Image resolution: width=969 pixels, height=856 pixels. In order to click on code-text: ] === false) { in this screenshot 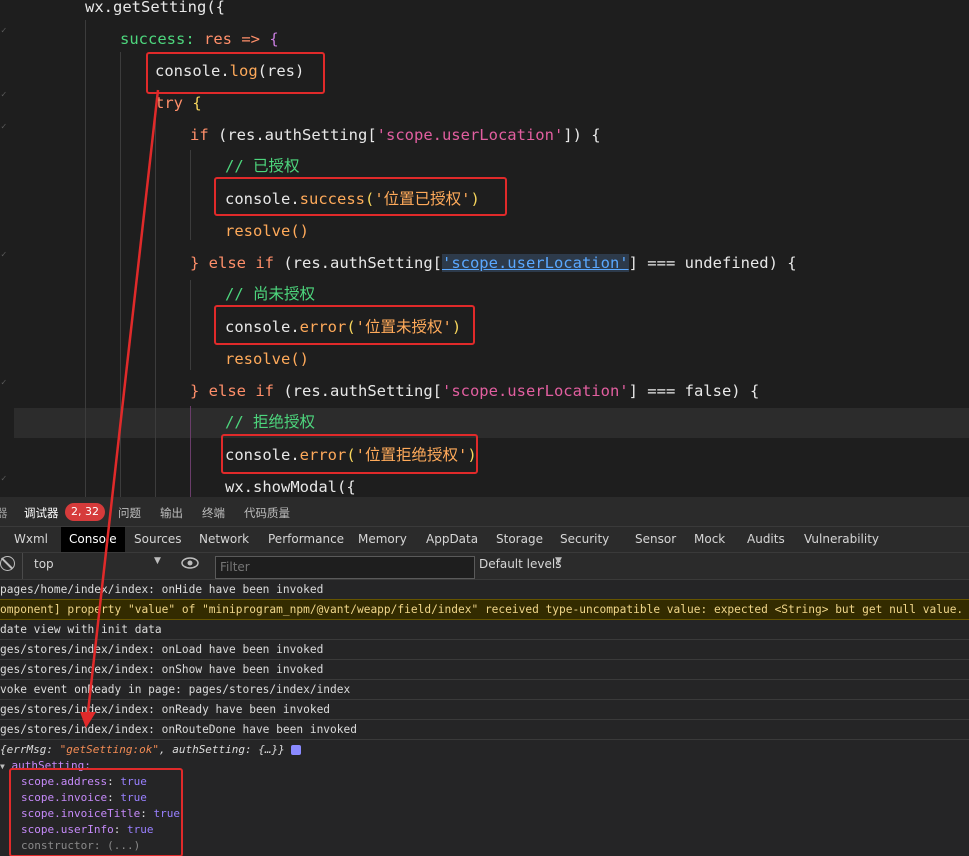, I will do `click(694, 391)`.